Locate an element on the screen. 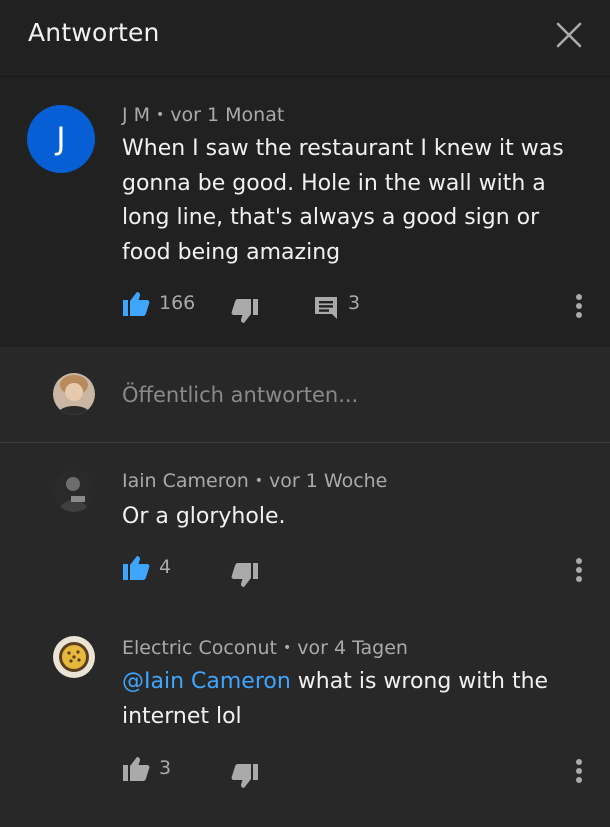 Image resolution: width=610 pixels, height=827 pixels. close-icon is located at coordinates (569, 35).